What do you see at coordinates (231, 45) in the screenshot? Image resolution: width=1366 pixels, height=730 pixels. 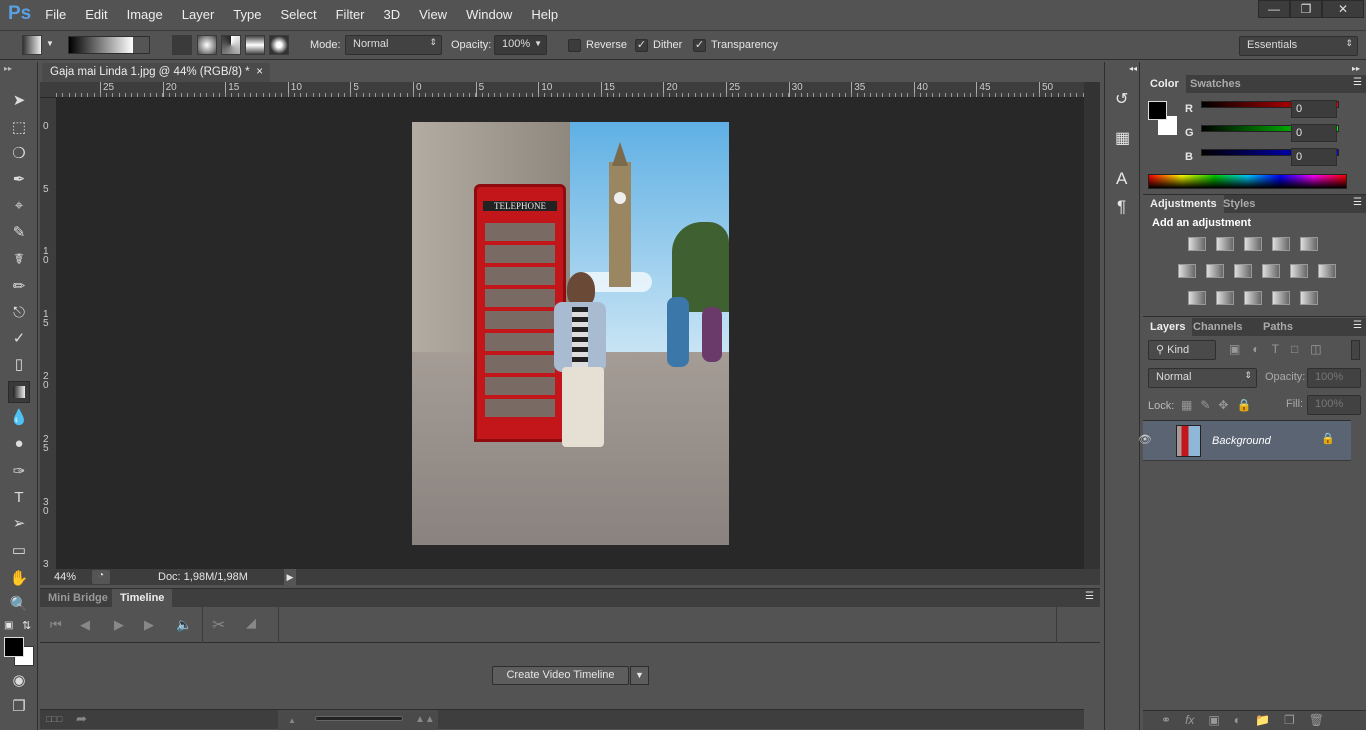 I see `angle-gradient-button` at bounding box center [231, 45].